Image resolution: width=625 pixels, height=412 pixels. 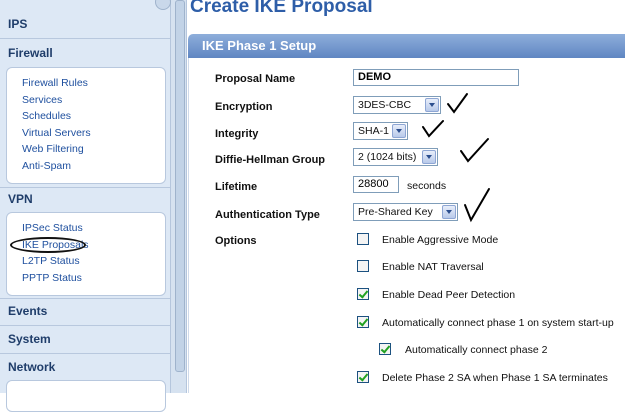 I want to click on integrity-label: Integrity, so click(x=237, y=134).